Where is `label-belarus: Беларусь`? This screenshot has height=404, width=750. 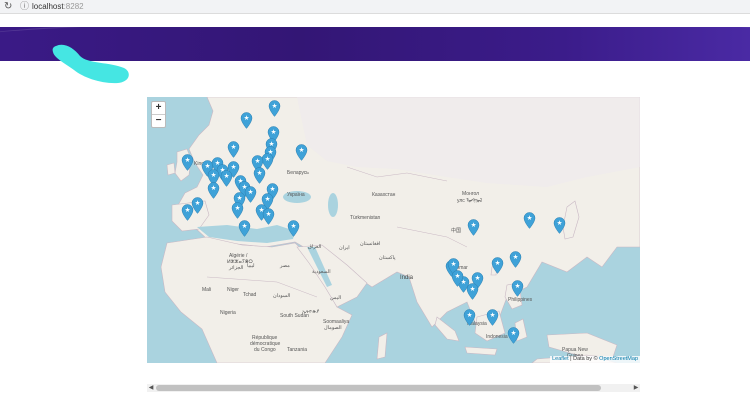
label-belarus: Беларусь is located at coordinates (298, 173).